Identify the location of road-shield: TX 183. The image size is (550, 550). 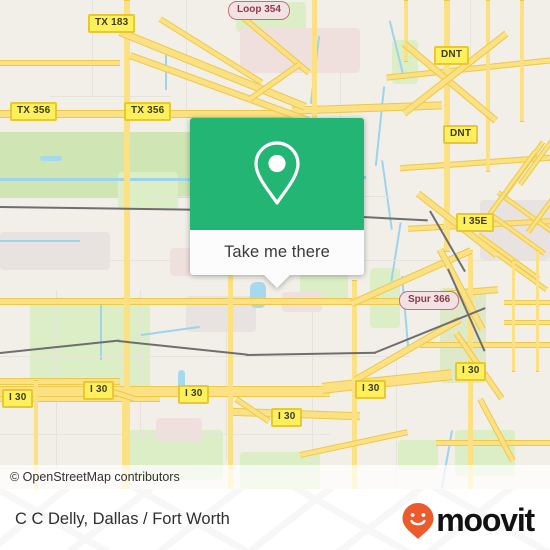
(112, 23).